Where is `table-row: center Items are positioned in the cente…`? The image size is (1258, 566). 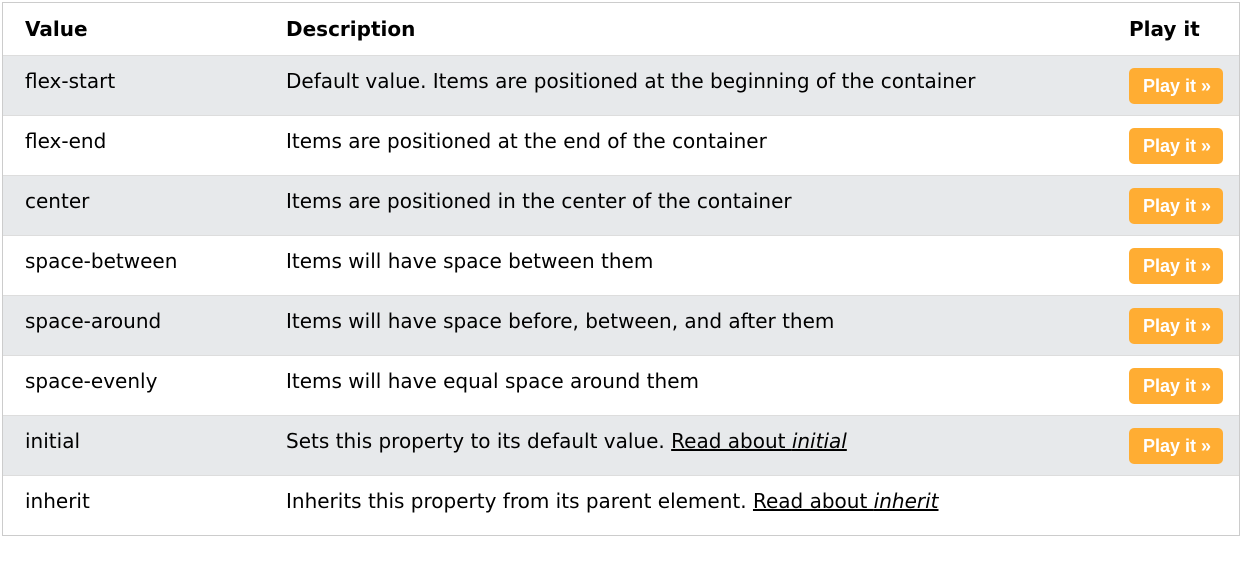
table-row: center Items are positioned in the cente… is located at coordinates (621, 205).